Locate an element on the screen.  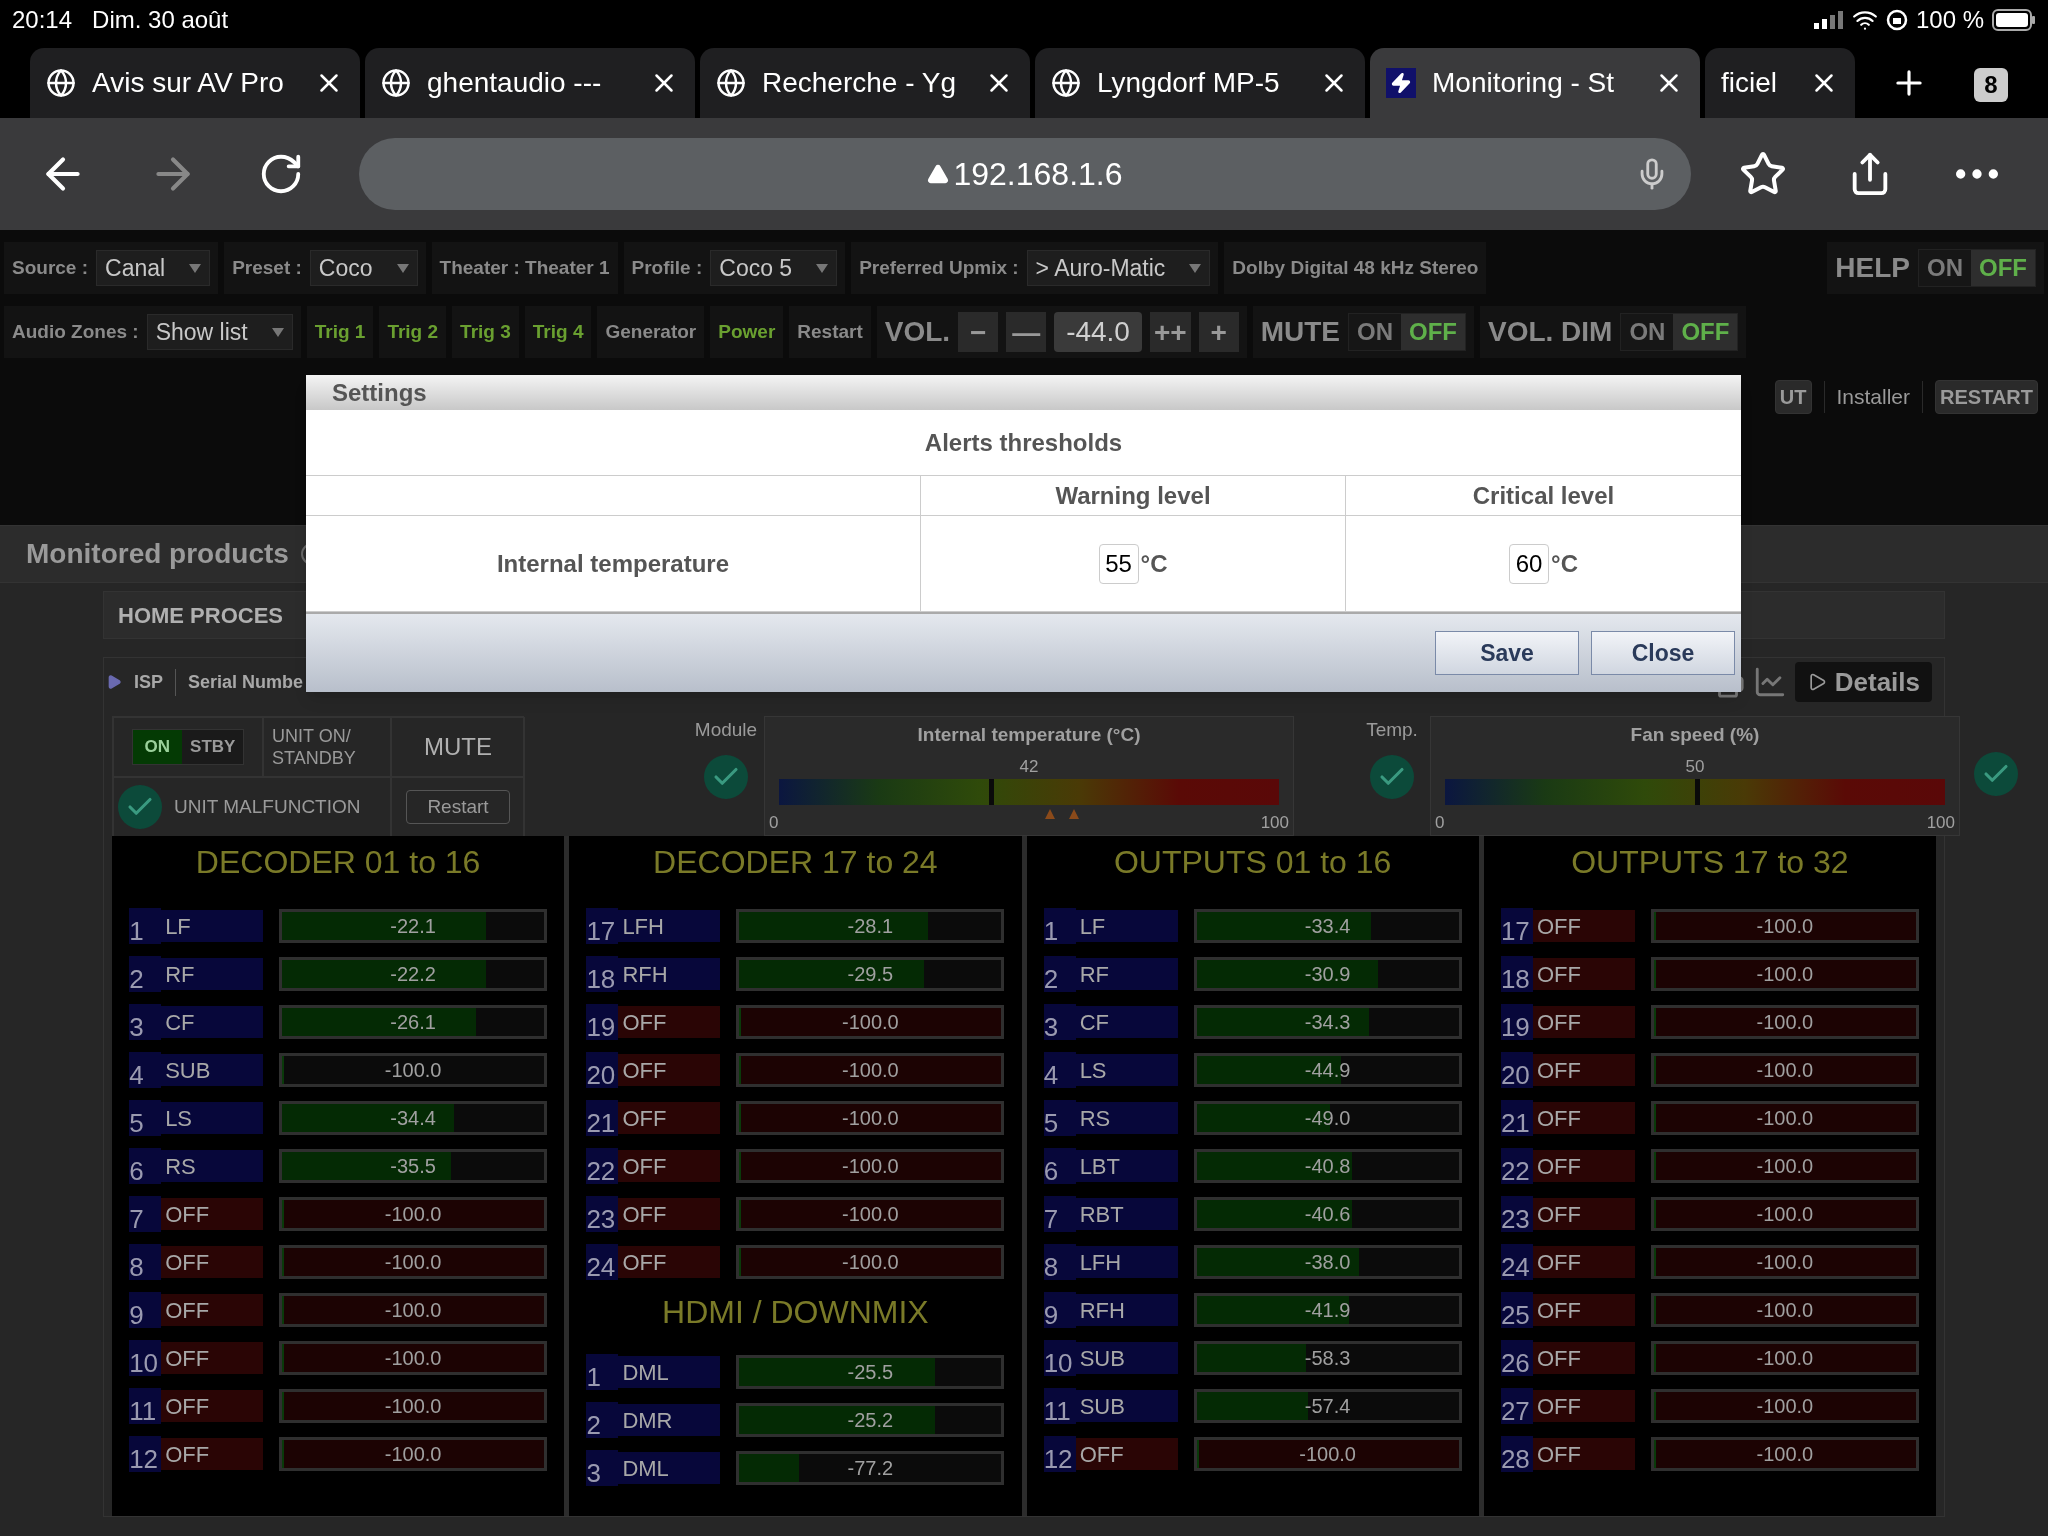
tab-title: Lyngdorf MP-5 is located at coordinates (1188, 83).